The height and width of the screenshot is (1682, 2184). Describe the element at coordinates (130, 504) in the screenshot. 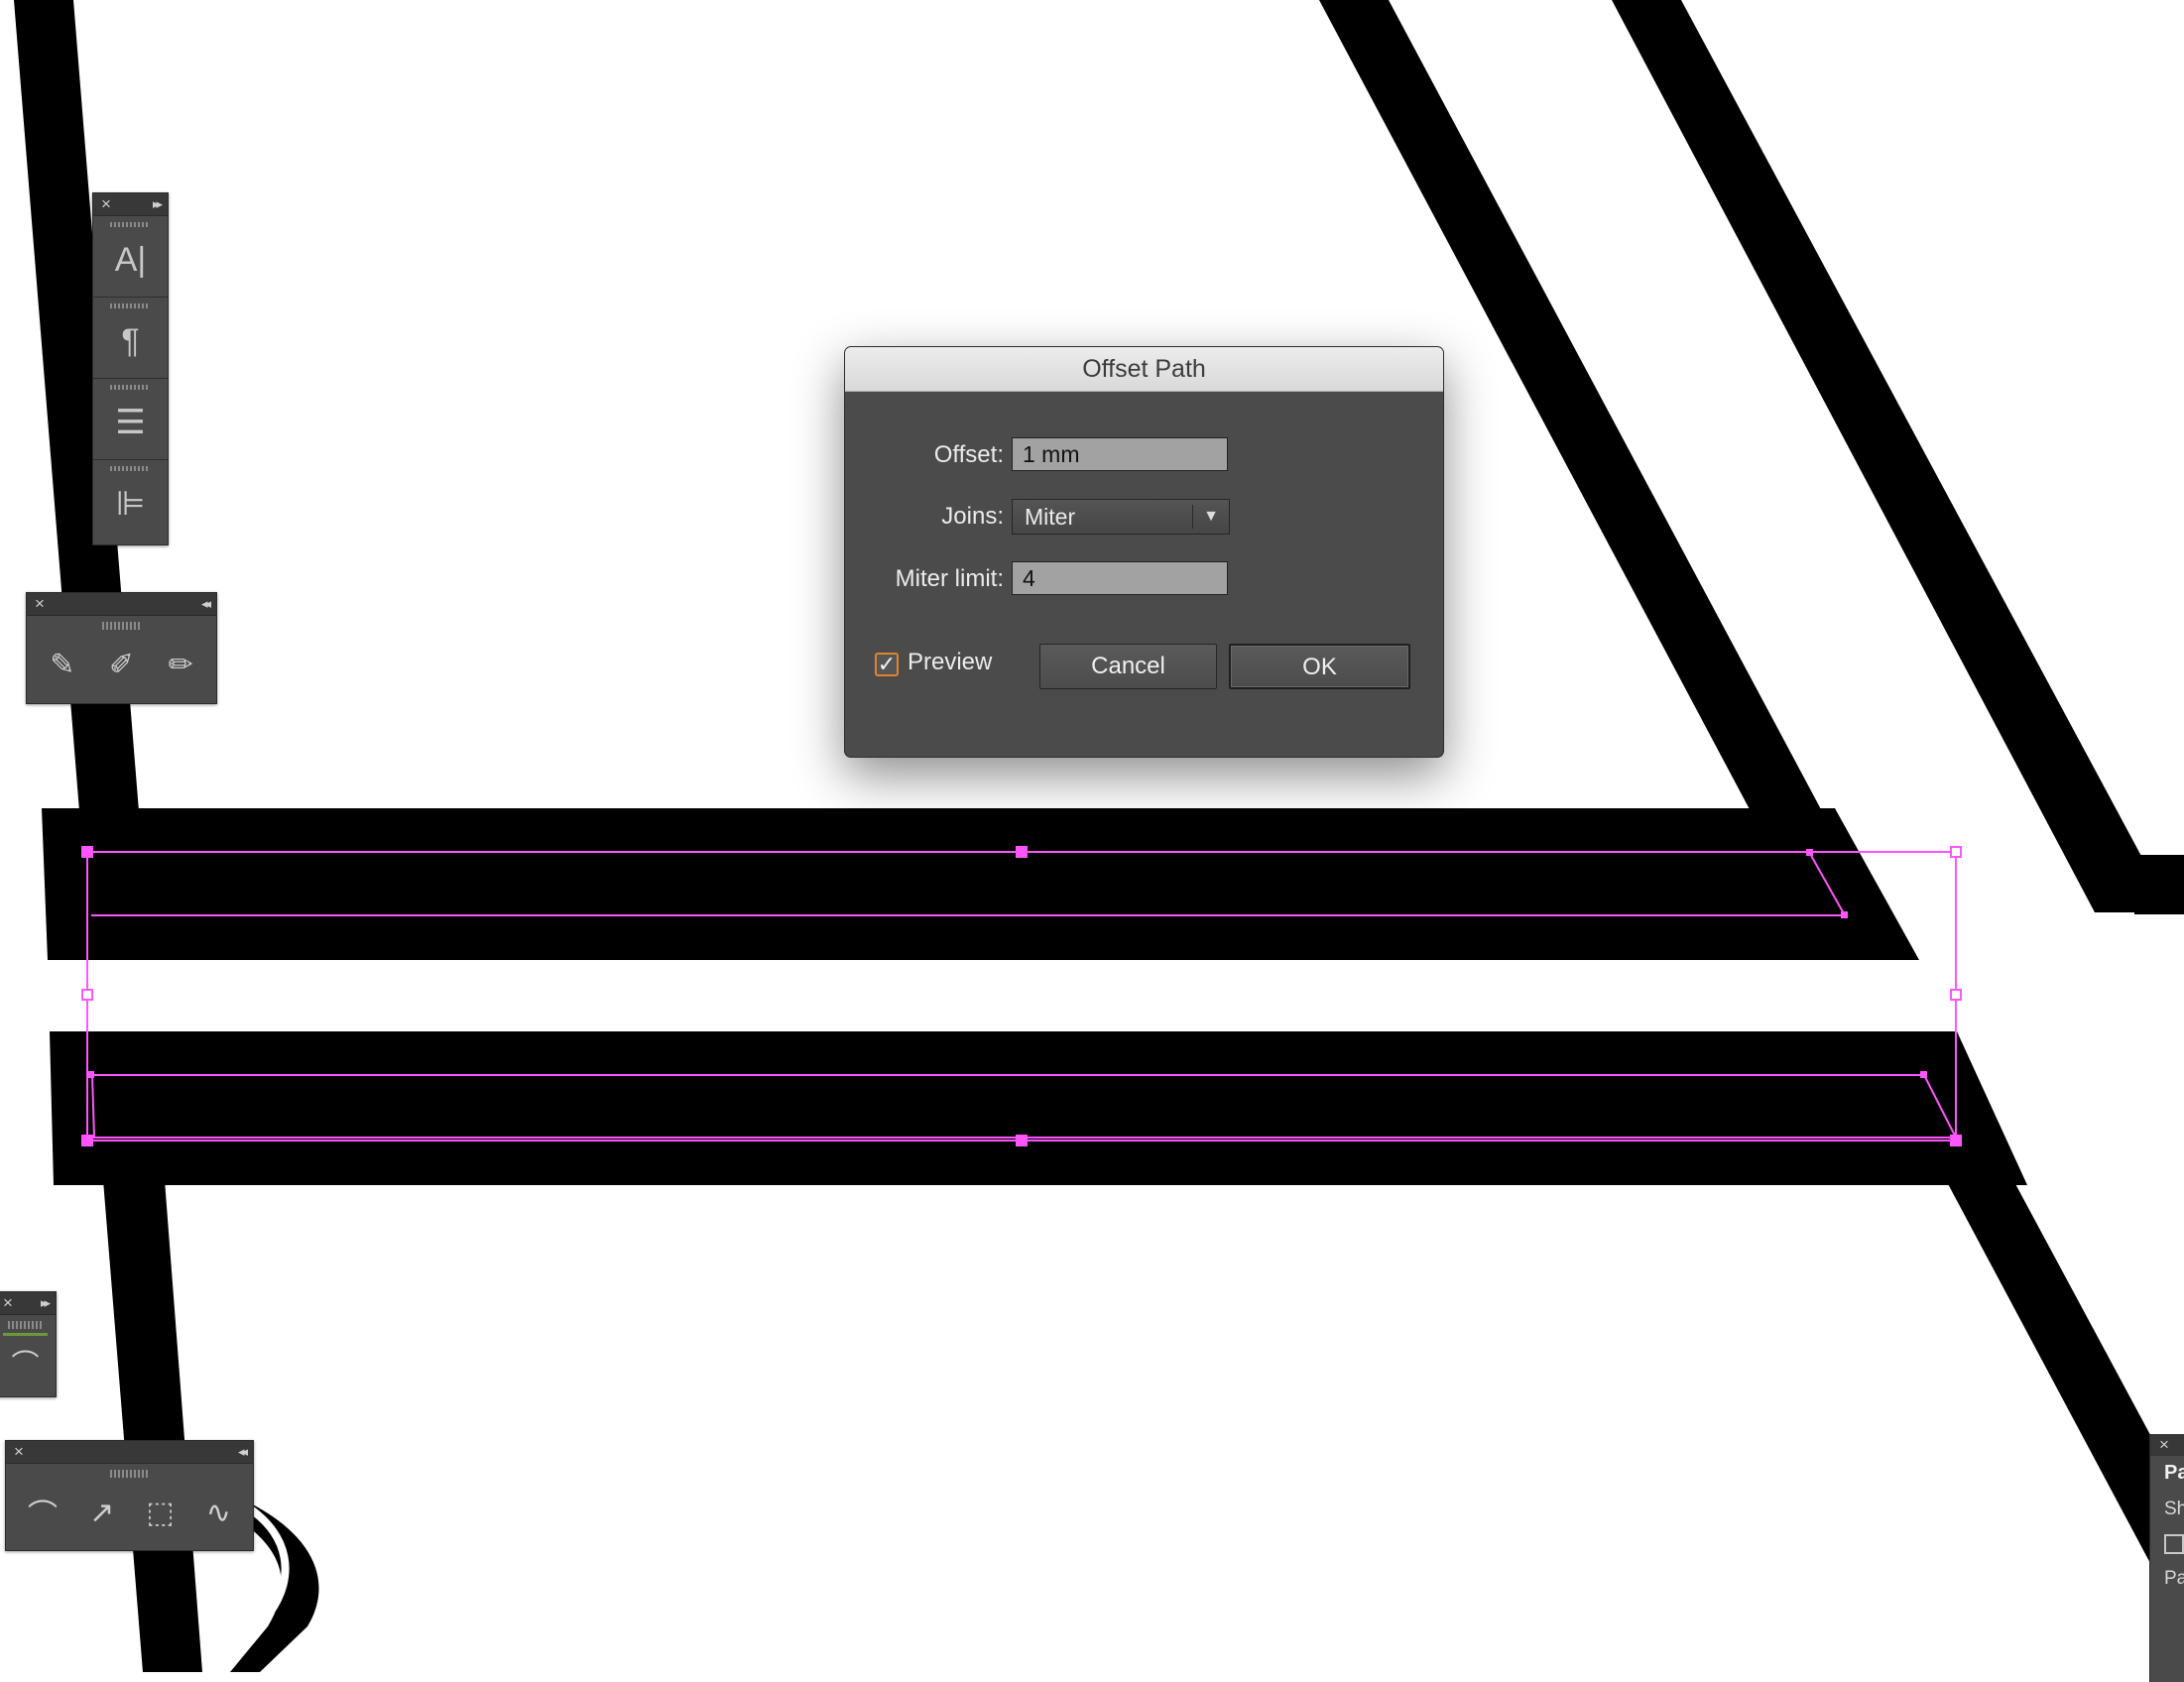

I see `align-objects-icon: ⊫` at that location.